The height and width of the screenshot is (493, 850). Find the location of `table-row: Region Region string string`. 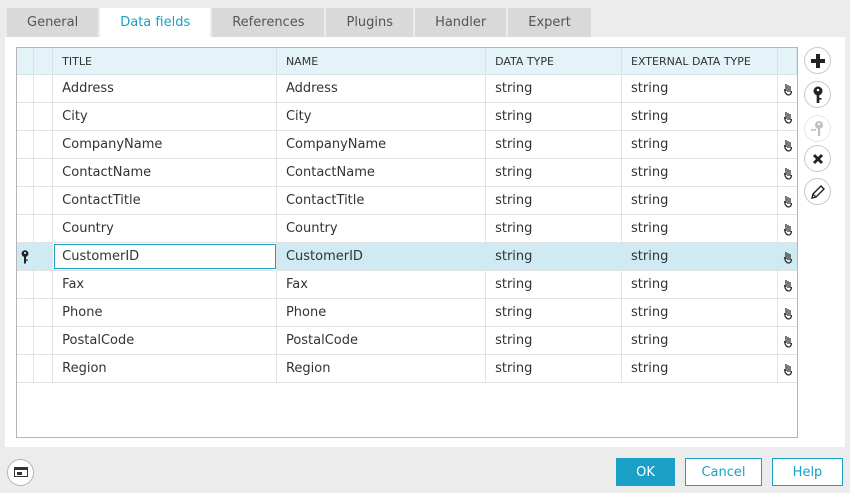

table-row: Region Region string string is located at coordinates (407, 369).